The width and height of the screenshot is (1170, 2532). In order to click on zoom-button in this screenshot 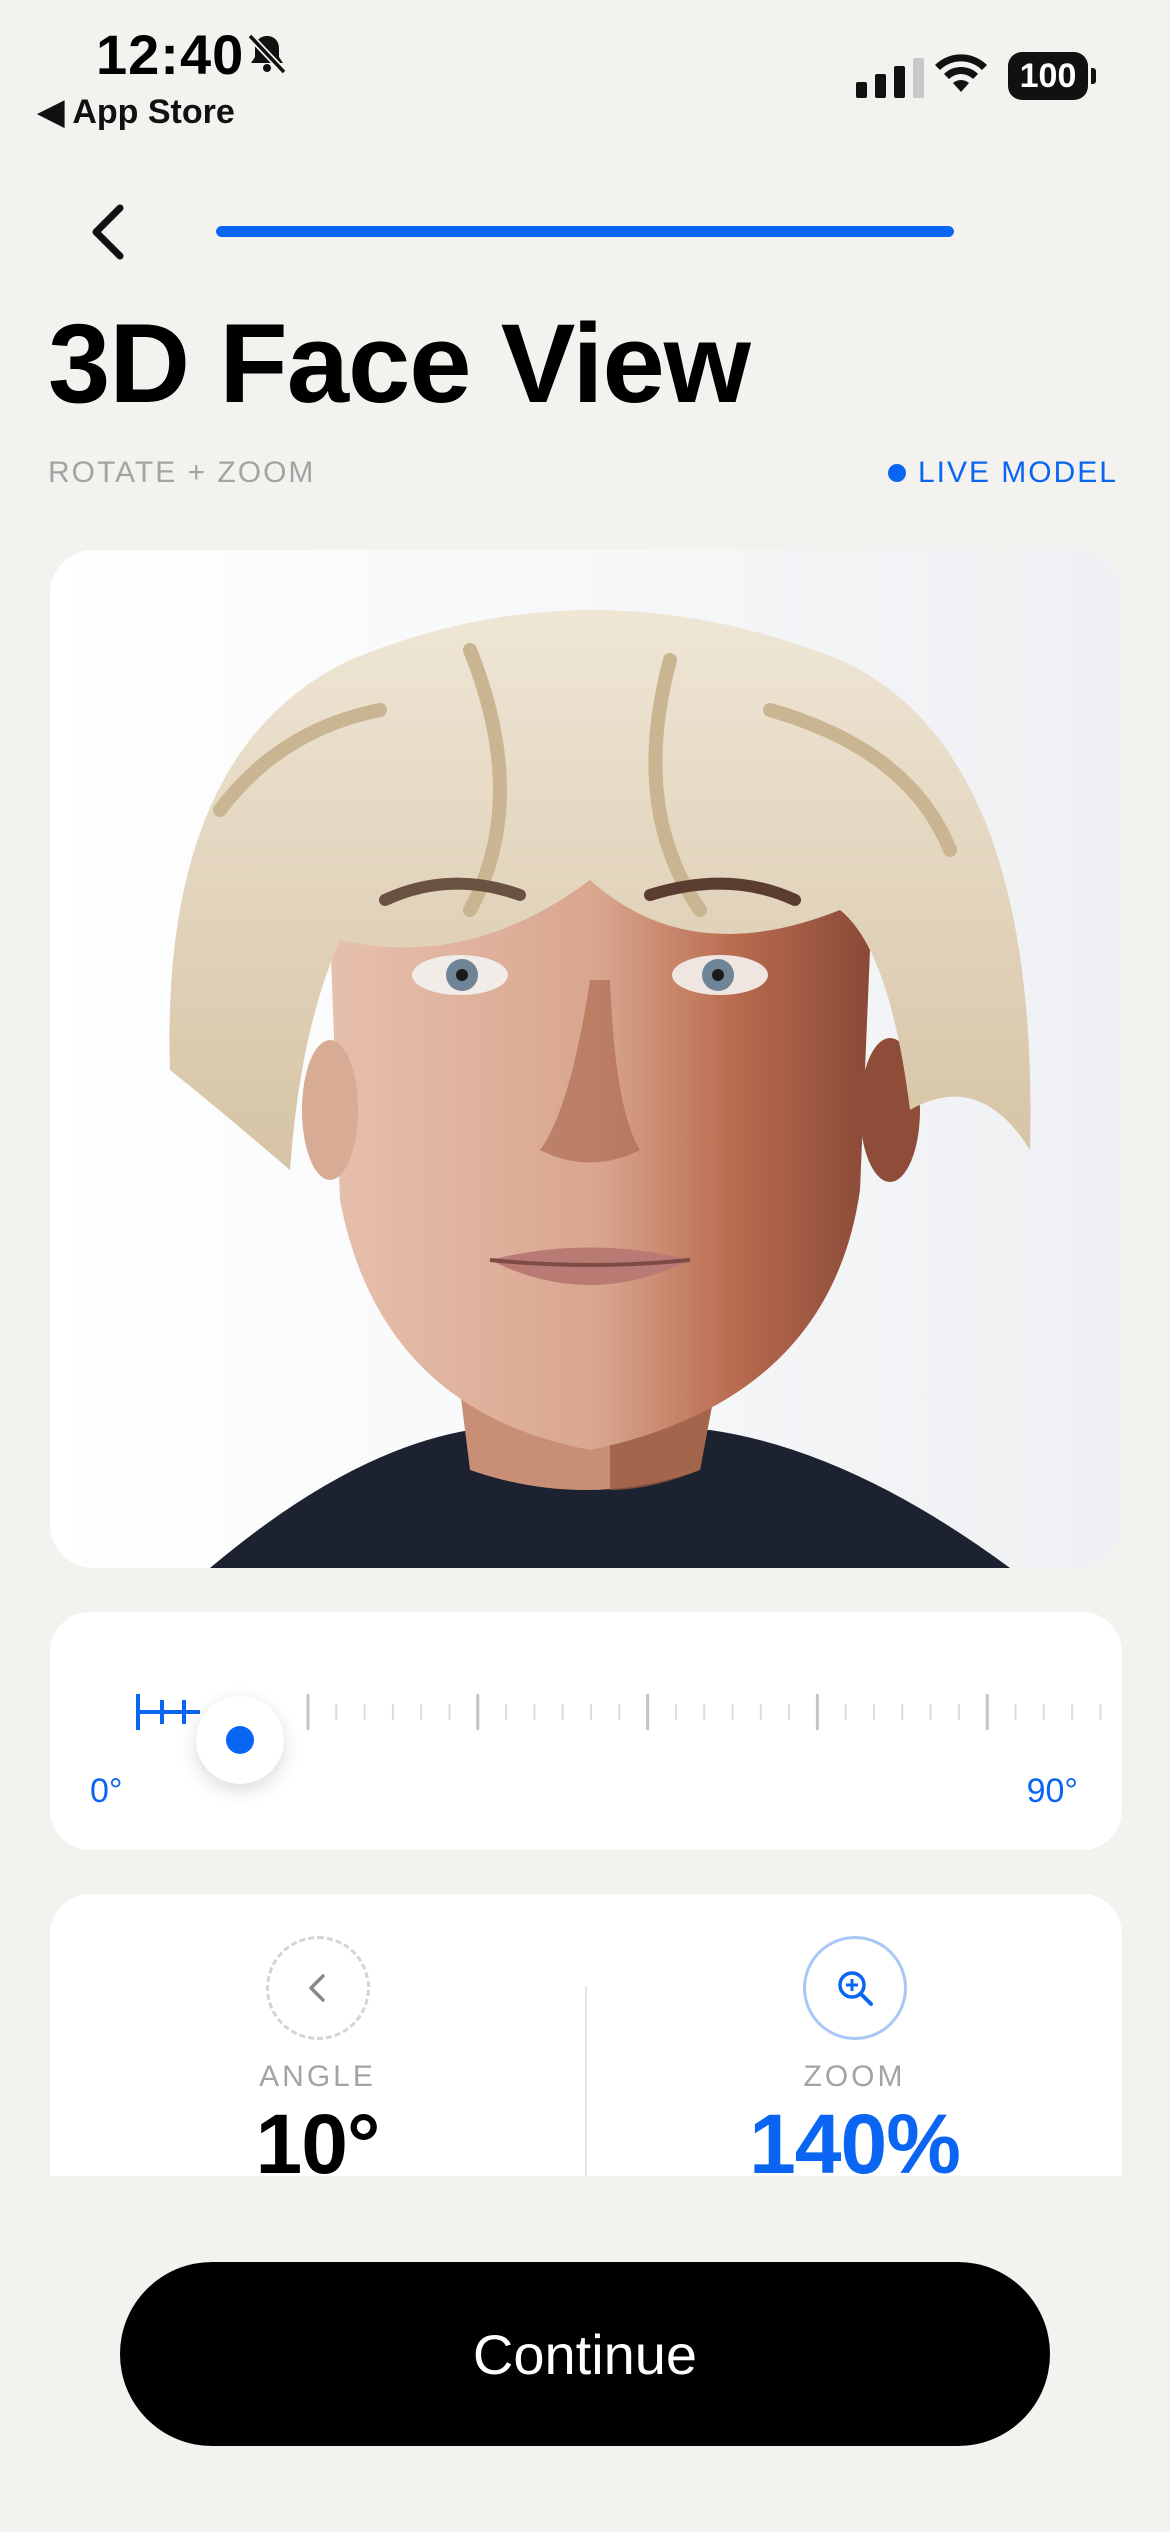, I will do `click(854, 1988)`.